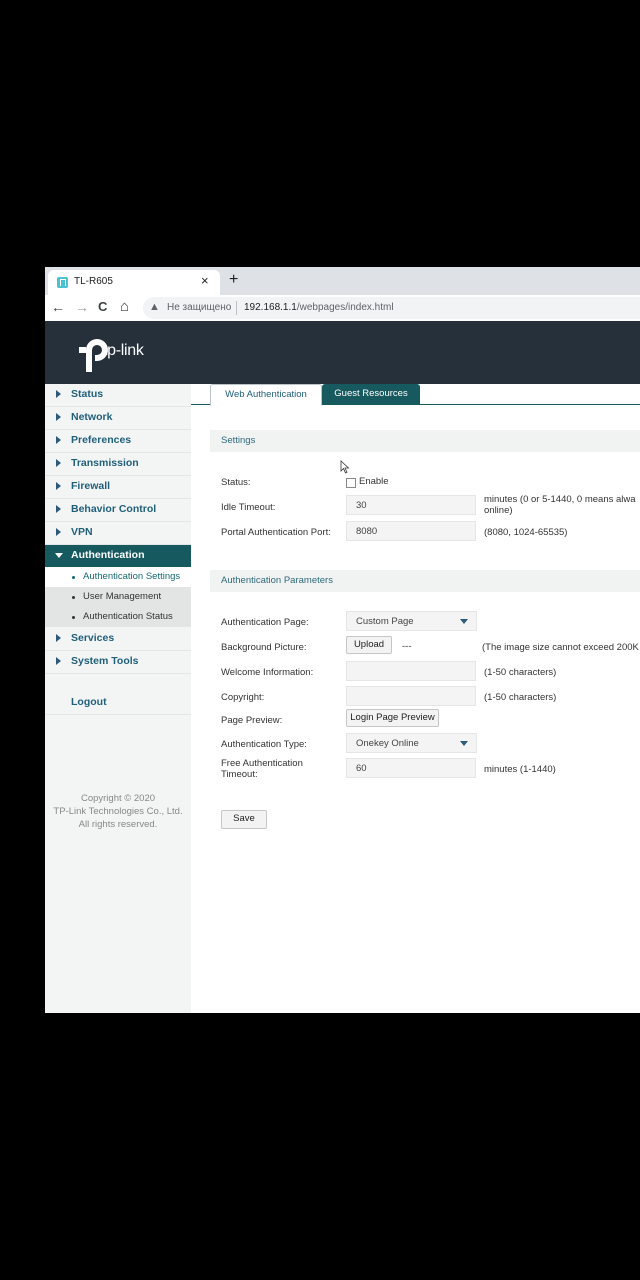 The height and width of the screenshot is (1280, 640). Describe the element at coordinates (374, 481) in the screenshot. I see `enable-label: Enable` at that location.